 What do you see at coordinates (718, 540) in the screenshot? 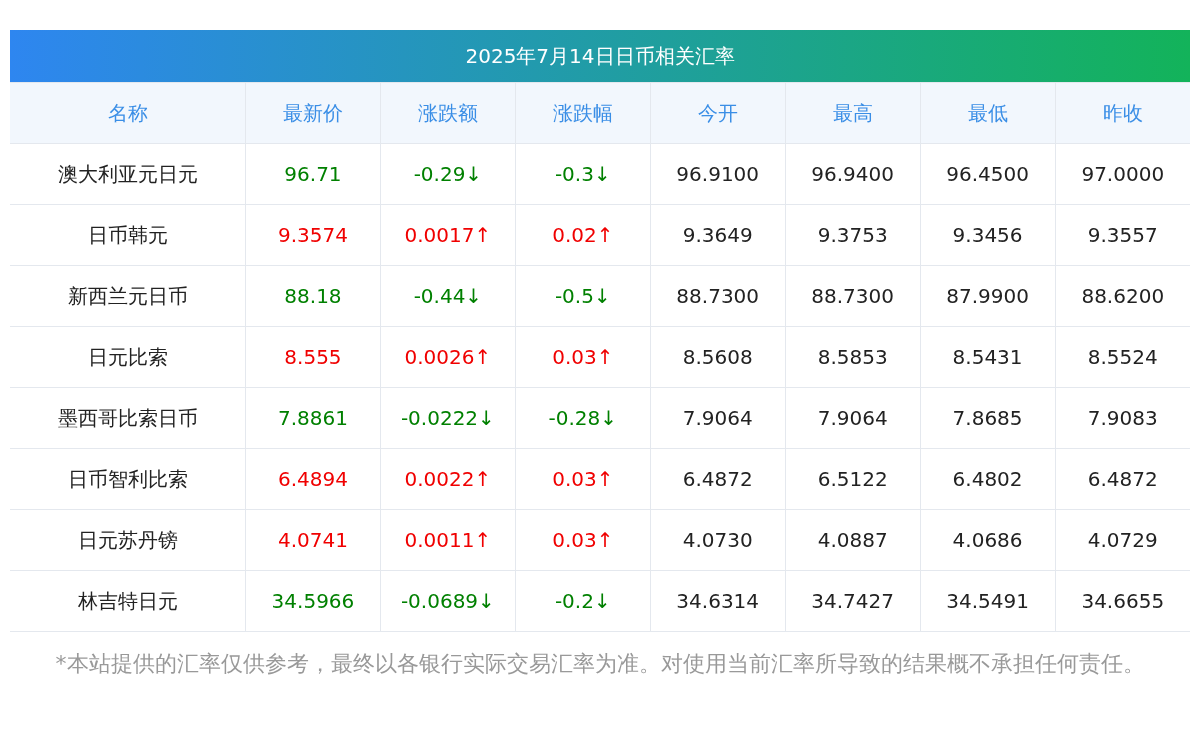
I see `table-cell: 4.0730` at bounding box center [718, 540].